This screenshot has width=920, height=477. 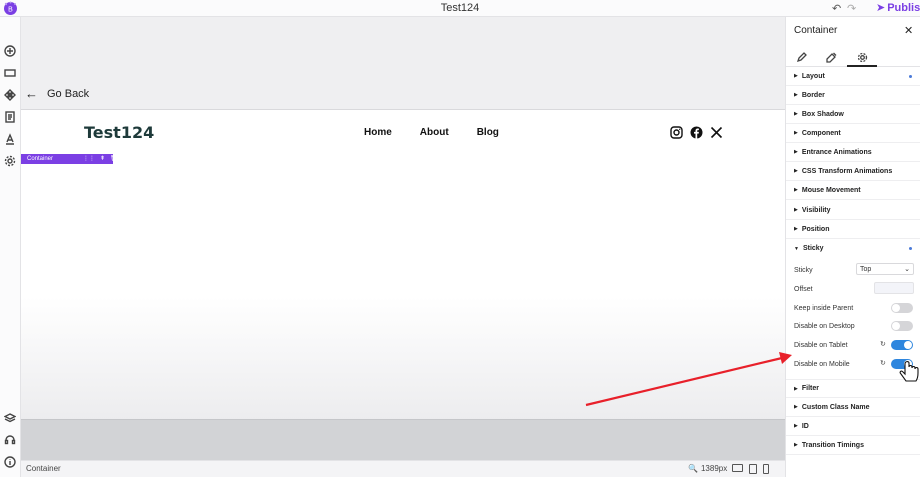 What do you see at coordinates (866, 269) in the screenshot?
I see `sticky-select-value: Top` at bounding box center [866, 269].